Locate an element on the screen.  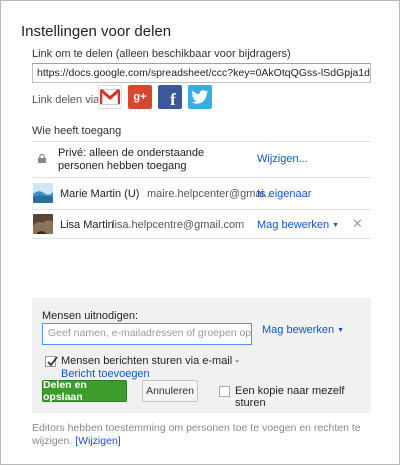
dialog-title: Instellingen voor delen is located at coordinates (96, 31).